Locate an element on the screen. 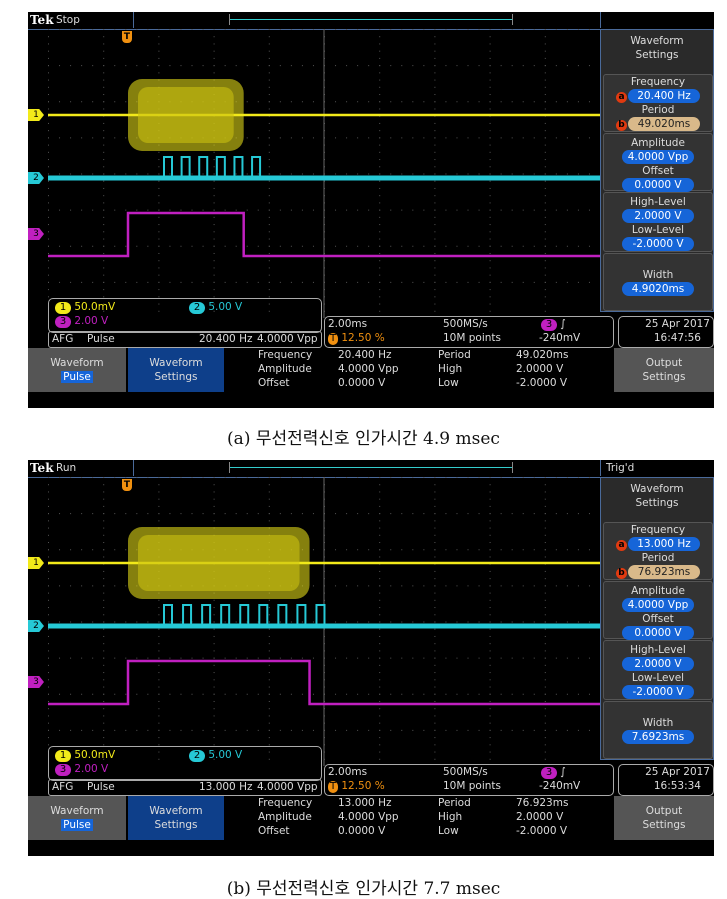 The height and width of the screenshot is (899, 727). width-button: Width 4.9020ms is located at coordinates (658, 282).